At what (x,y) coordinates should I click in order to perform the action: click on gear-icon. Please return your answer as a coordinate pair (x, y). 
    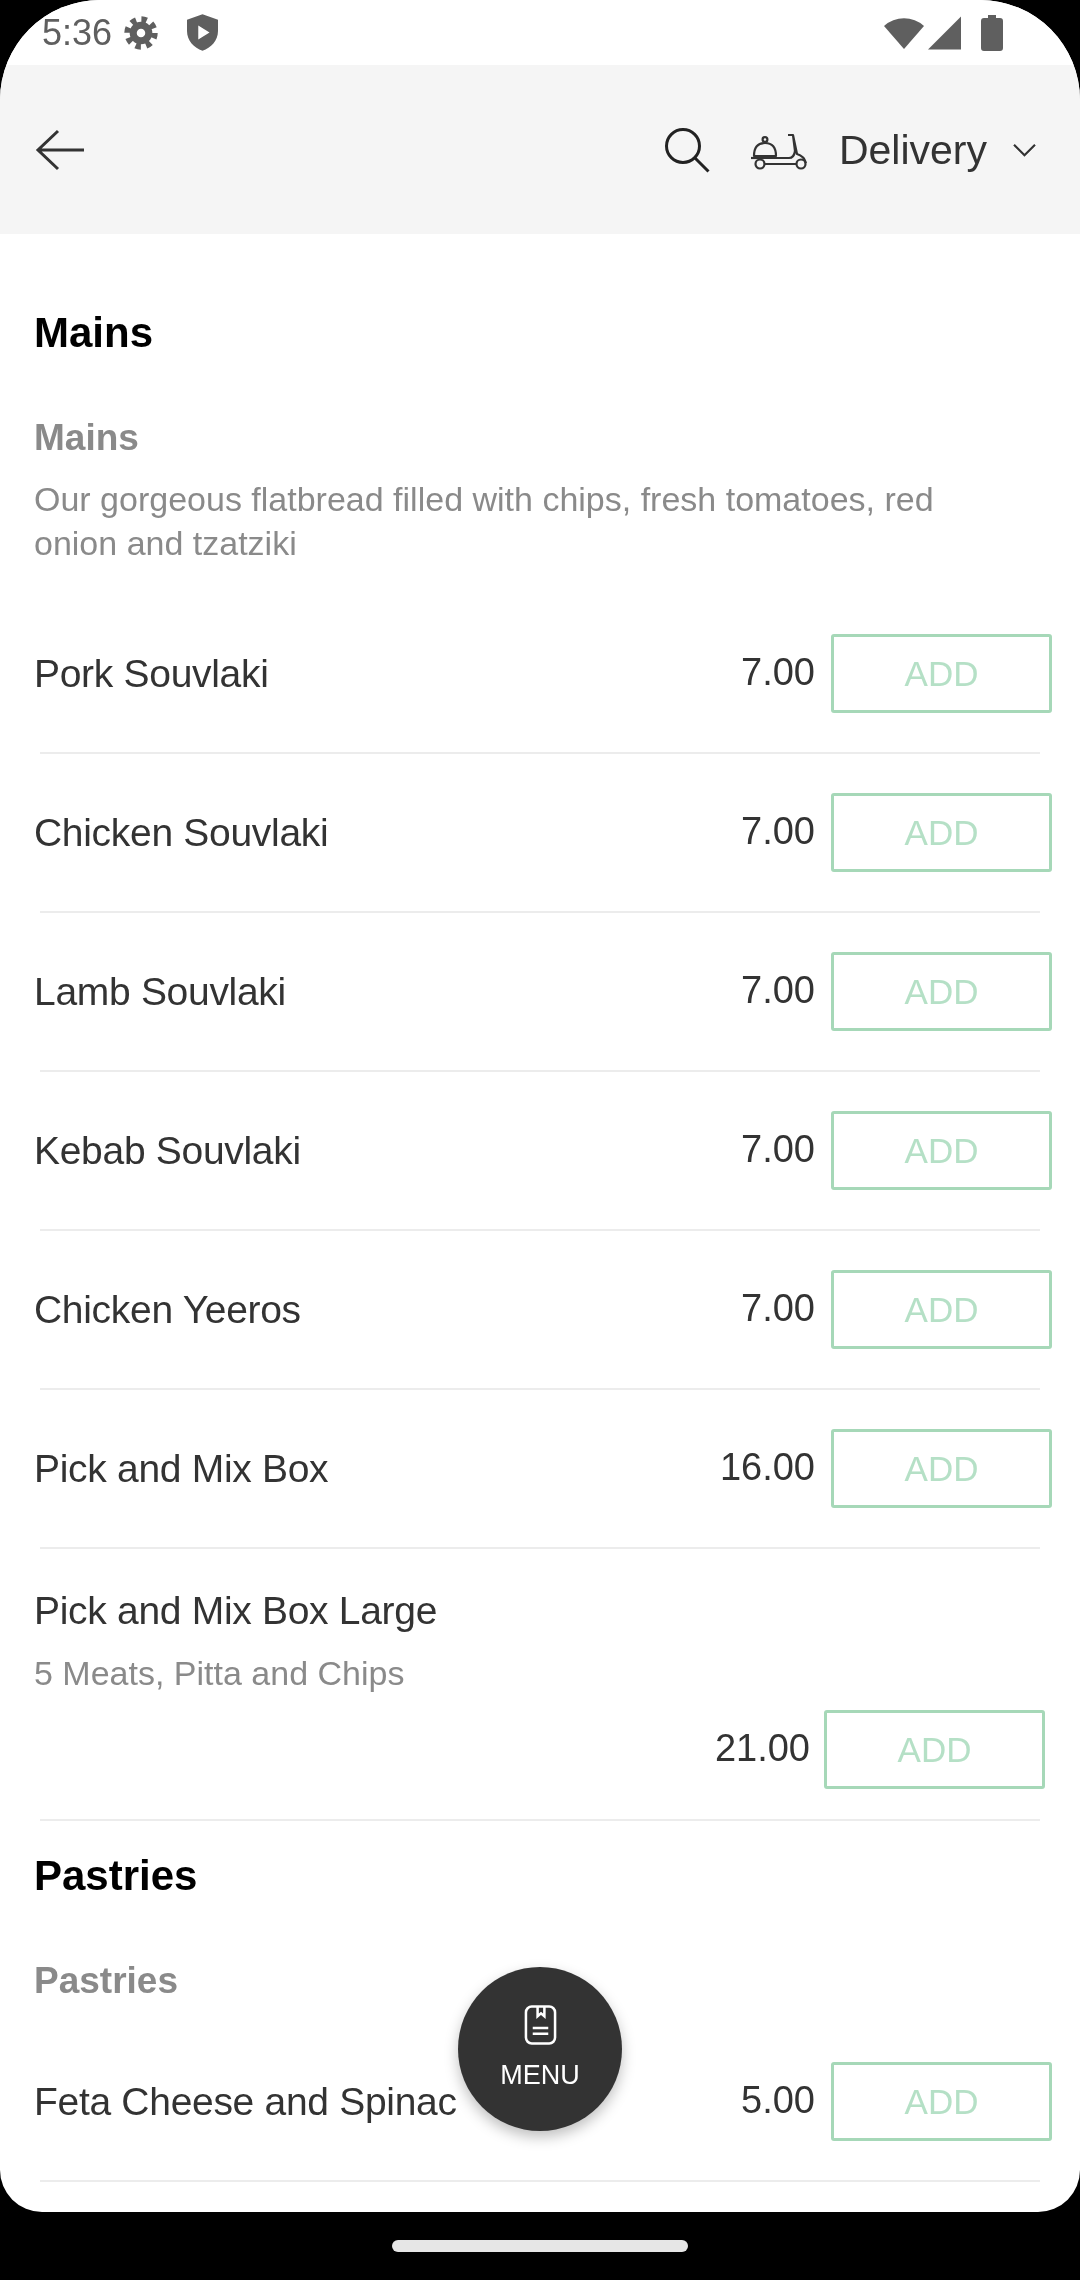
    Looking at the image, I should click on (141, 32).